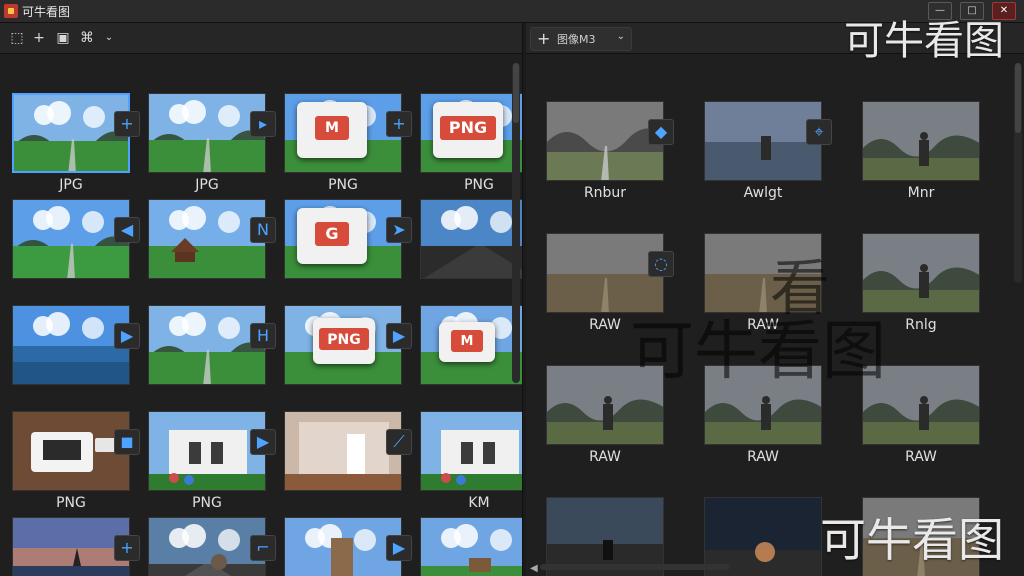 This screenshot has height=576, width=1024. What do you see at coordinates (17, 38) in the screenshot?
I see `grid-icon: ⬚` at bounding box center [17, 38].